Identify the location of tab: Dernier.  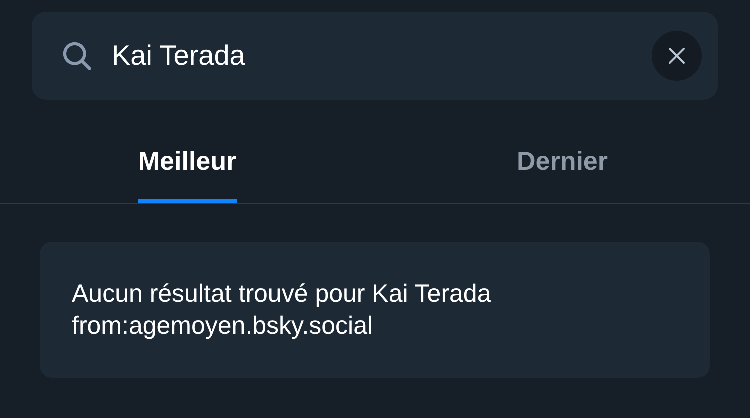
(562, 166).